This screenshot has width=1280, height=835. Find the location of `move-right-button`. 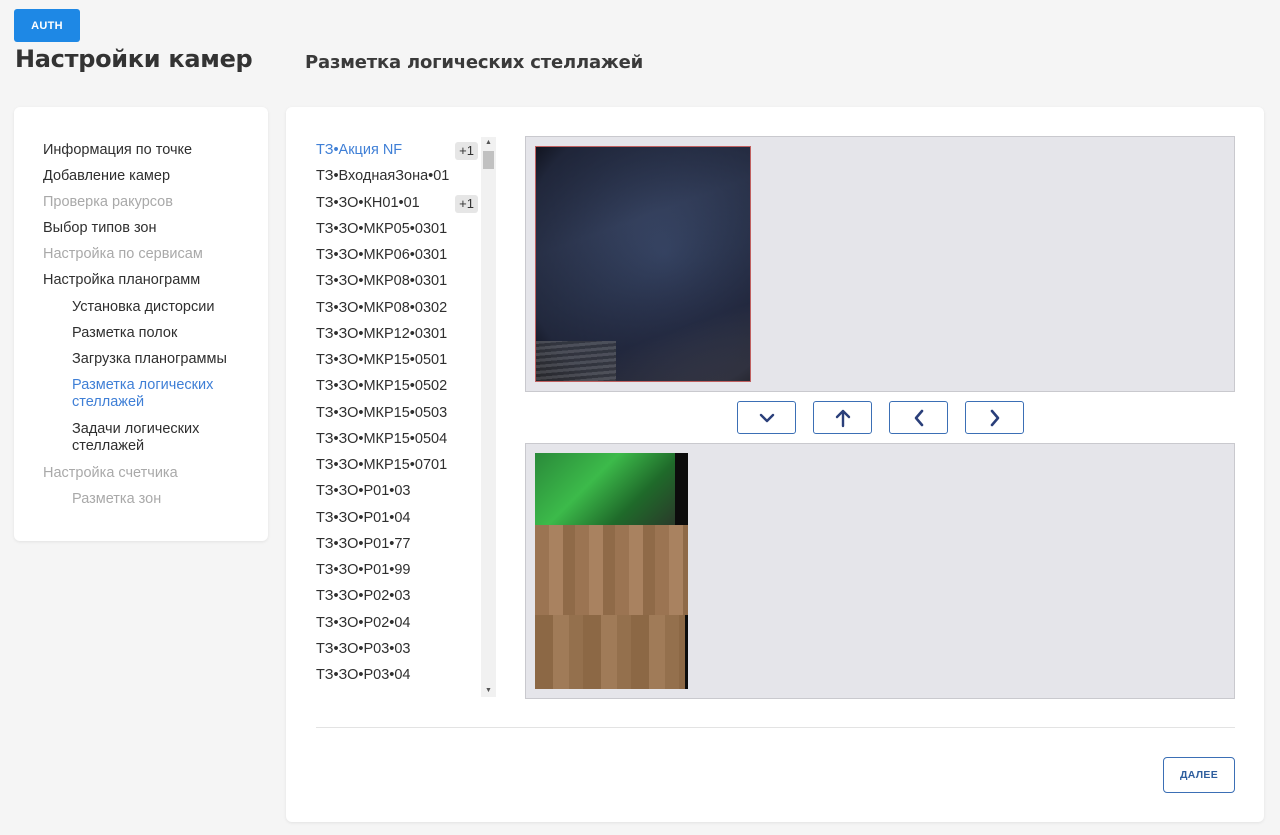

move-right-button is located at coordinates (994, 417).